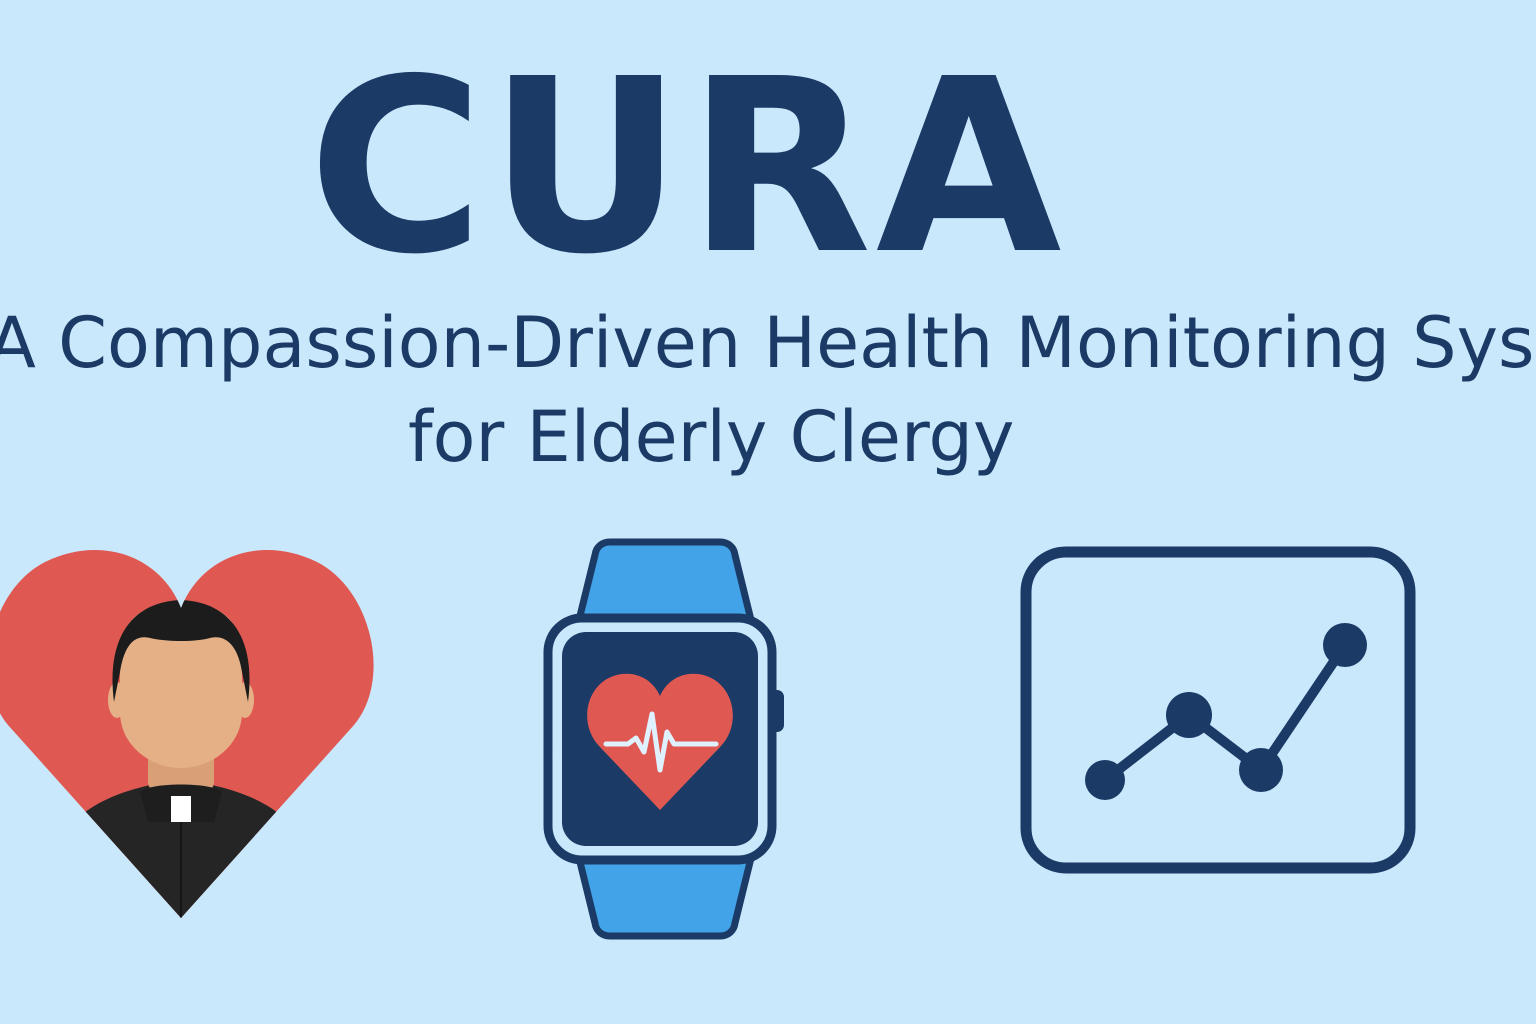  I want to click on watch-band-top, so click(665, 583).